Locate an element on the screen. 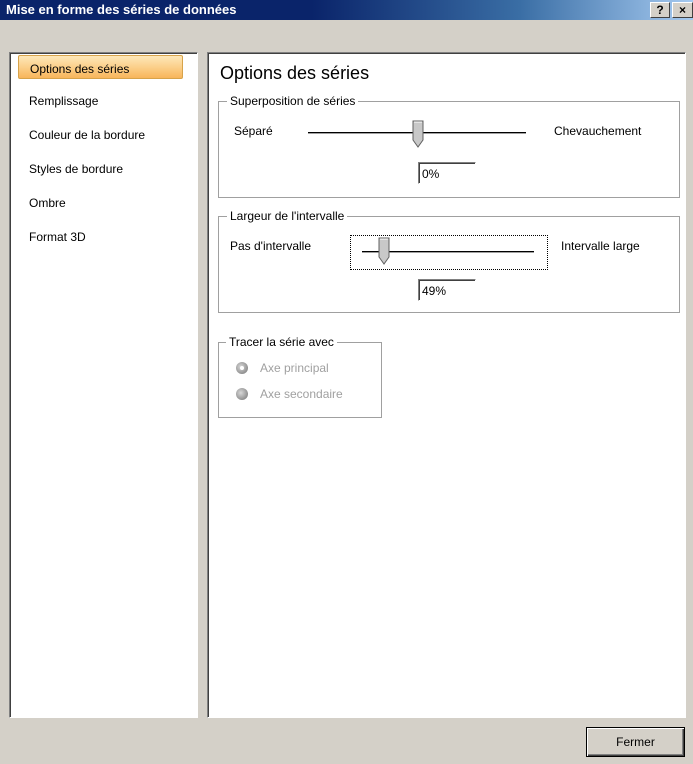 The width and height of the screenshot is (693, 764). overlap-right-label: Chevauchement is located at coordinates (598, 131).